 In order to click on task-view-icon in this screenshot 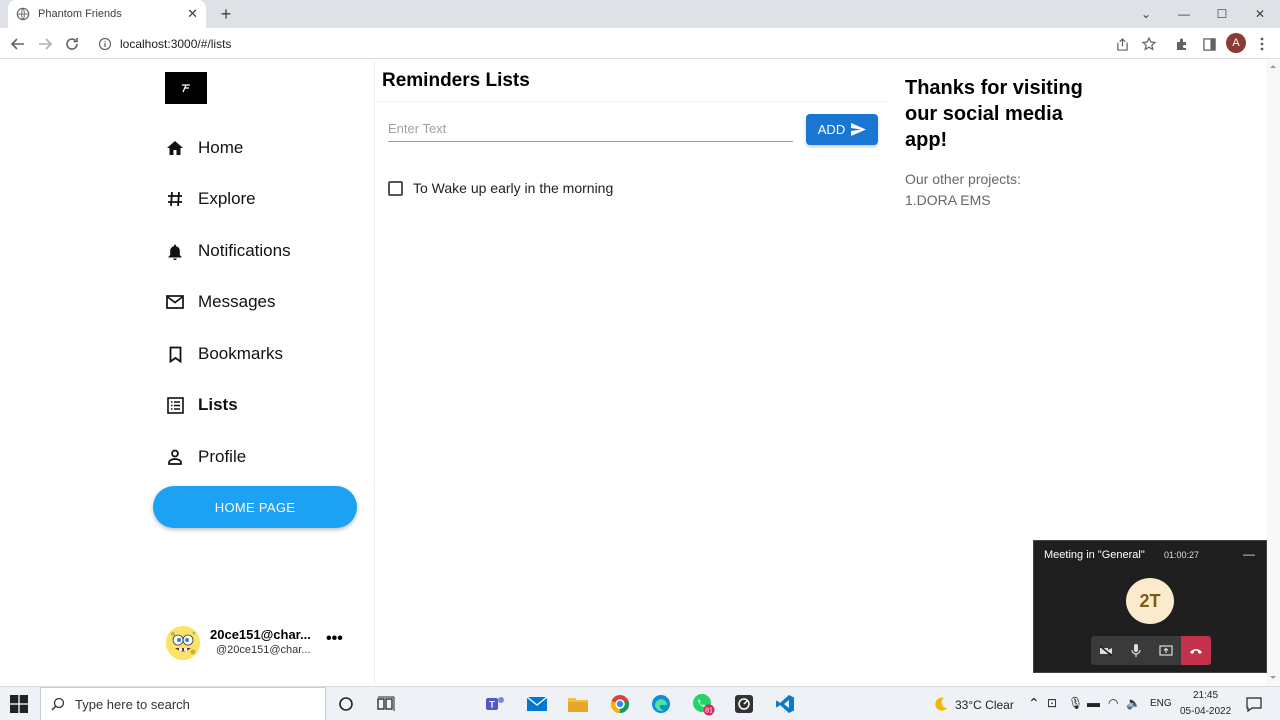, I will do `click(386, 704)`.